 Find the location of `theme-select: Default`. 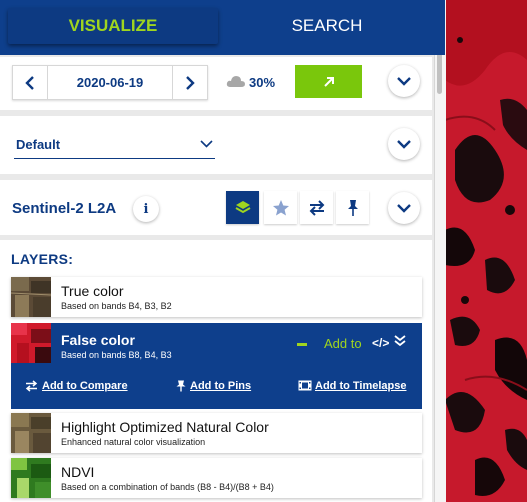

theme-select: Default is located at coordinates (114, 146).